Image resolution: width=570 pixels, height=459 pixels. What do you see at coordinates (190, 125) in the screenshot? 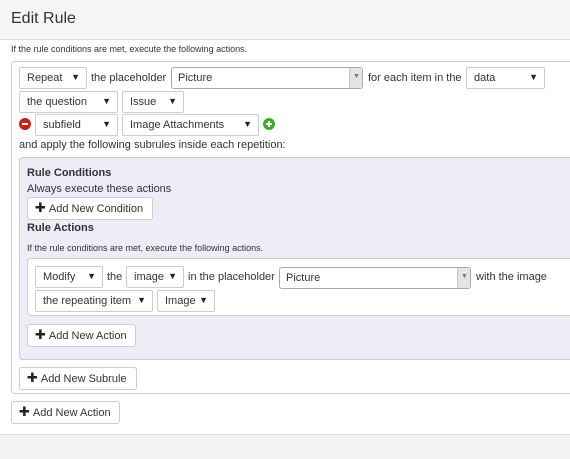
I see `subfield-value-select: Image Attachments ▼` at bounding box center [190, 125].